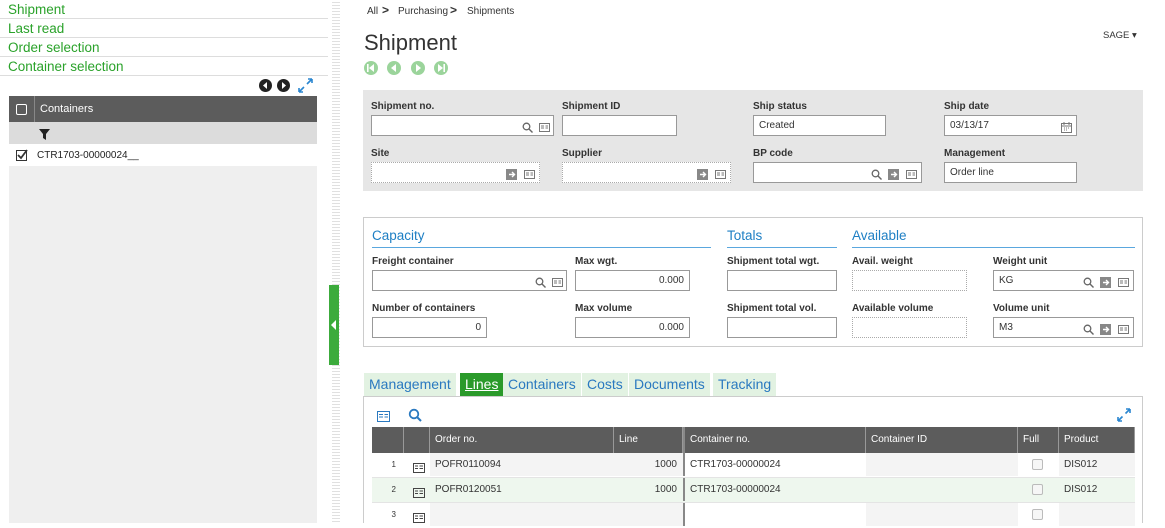 The height and width of the screenshot is (528, 1165). I want to click on volume-unit-field: M3, so click(1063, 327).